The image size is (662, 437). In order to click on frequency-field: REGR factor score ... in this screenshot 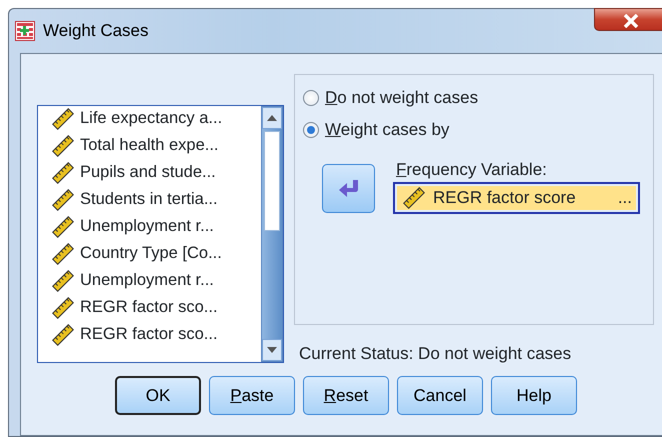, I will do `click(516, 198)`.